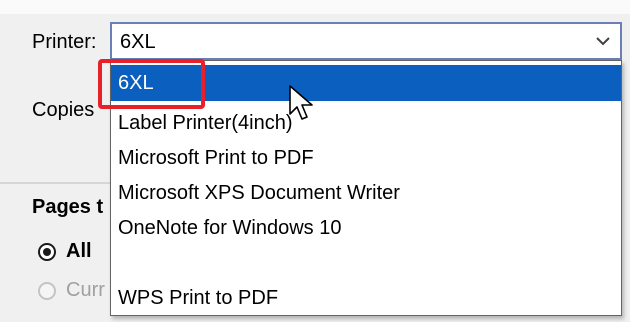 The image size is (630, 322). I want to click on mouse-cursor-icon, so click(301, 102).